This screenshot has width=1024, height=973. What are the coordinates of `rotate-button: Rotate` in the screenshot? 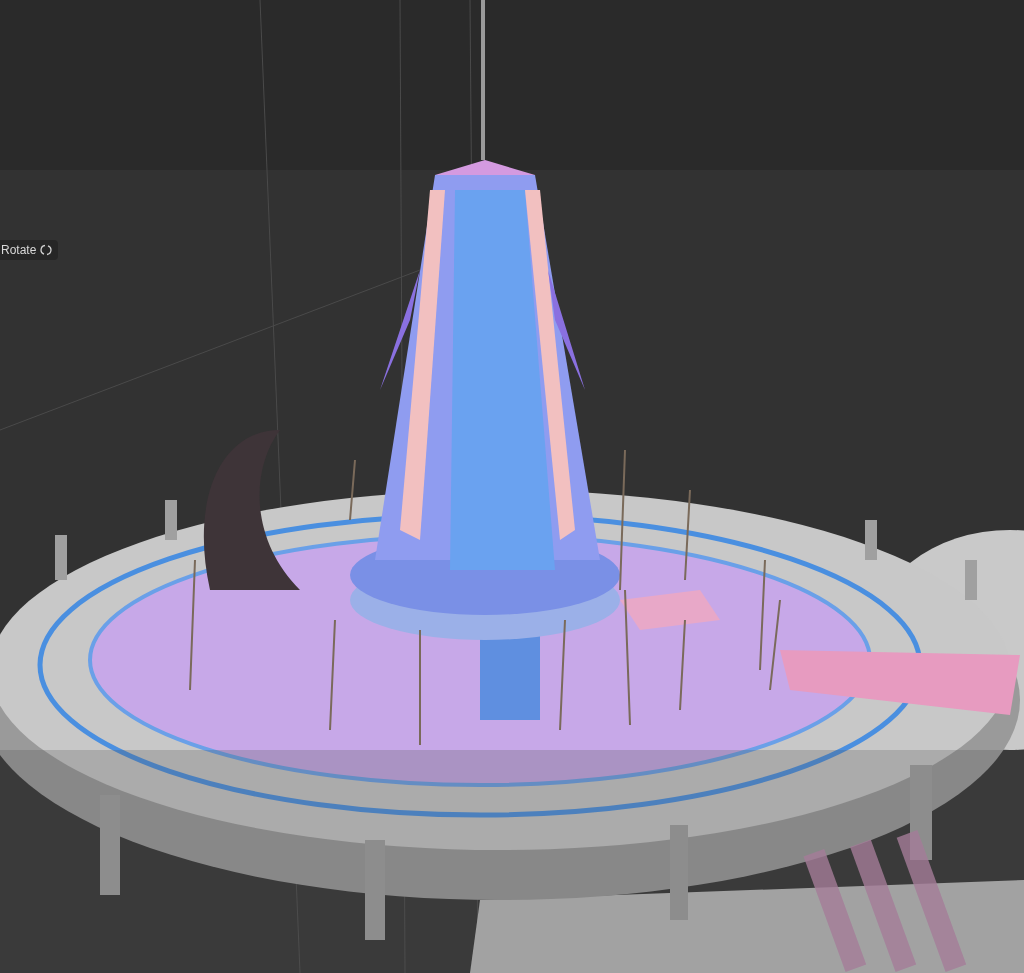 It's located at (29, 250).